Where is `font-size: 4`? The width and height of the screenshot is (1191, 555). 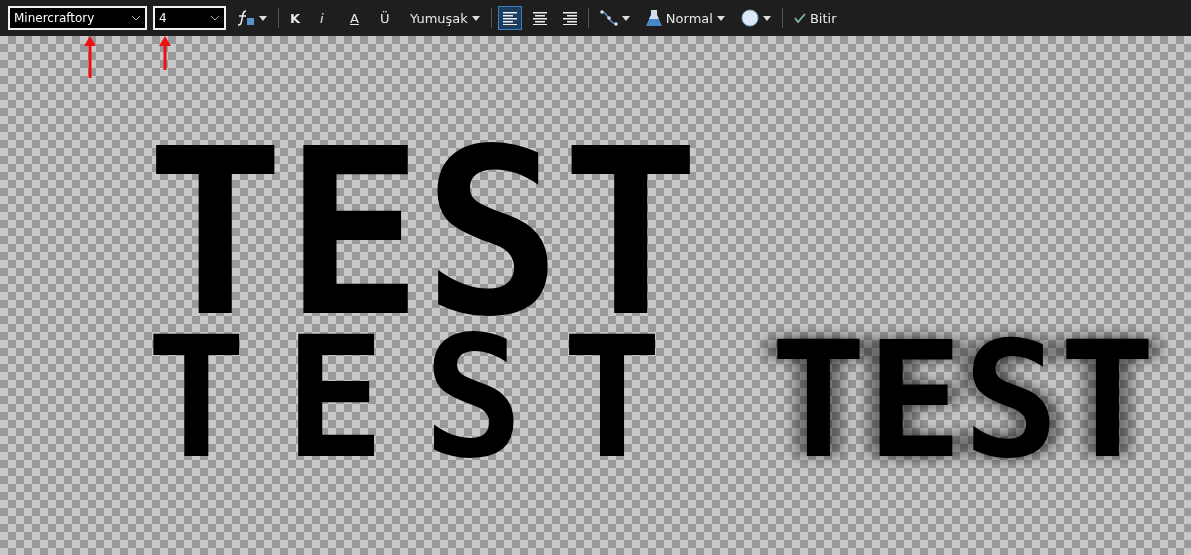
font-size: 4 is located at coordinates (163, 18).